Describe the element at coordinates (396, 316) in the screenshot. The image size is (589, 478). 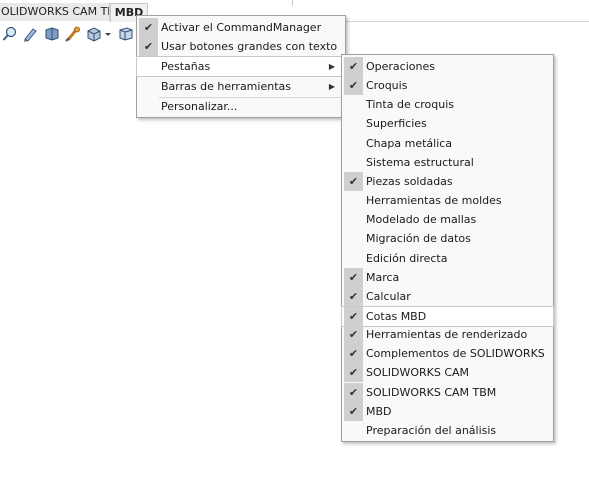
I see `submenu-item-label: Cotas MBD` at that location.